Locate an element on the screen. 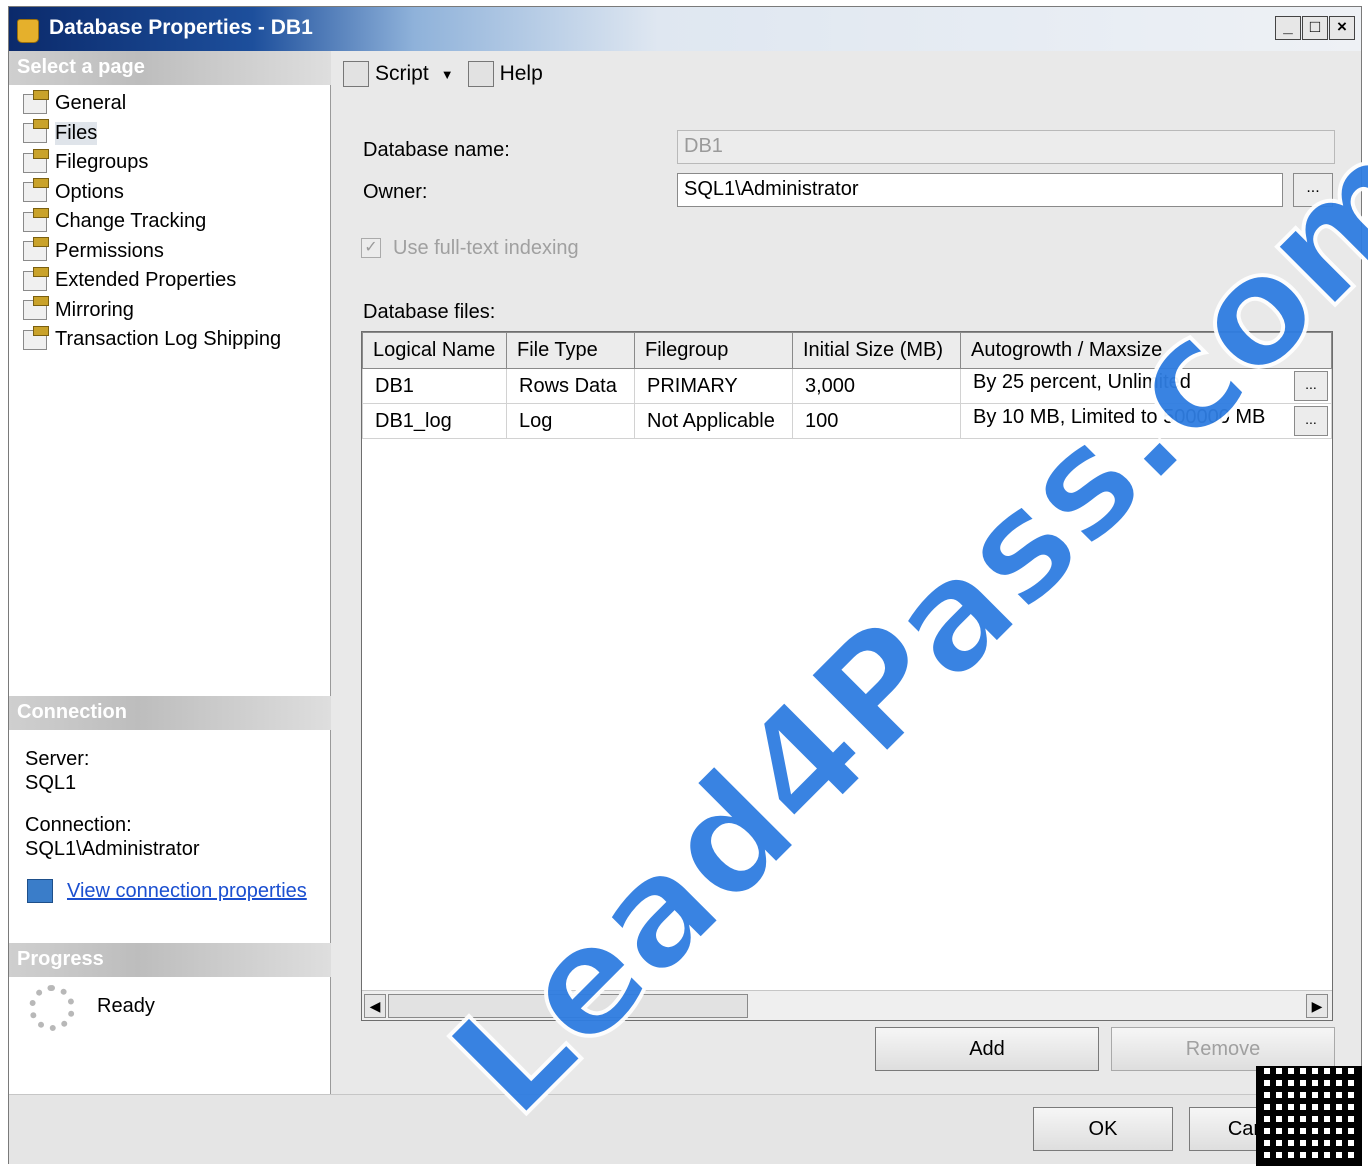 This screenshot has height=1169, width=1368. page-item-transaction-log-shipping: Transaction Log Shipping is located at coordinates (152, 340).